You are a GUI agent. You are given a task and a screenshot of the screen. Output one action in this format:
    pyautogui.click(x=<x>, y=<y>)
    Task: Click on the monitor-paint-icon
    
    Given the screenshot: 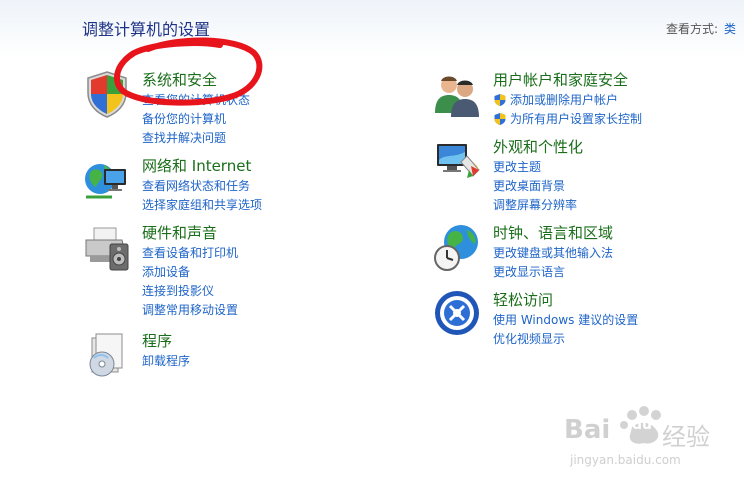 What is the action you would take?
    pyautogui.click(x=458, y=161)
    